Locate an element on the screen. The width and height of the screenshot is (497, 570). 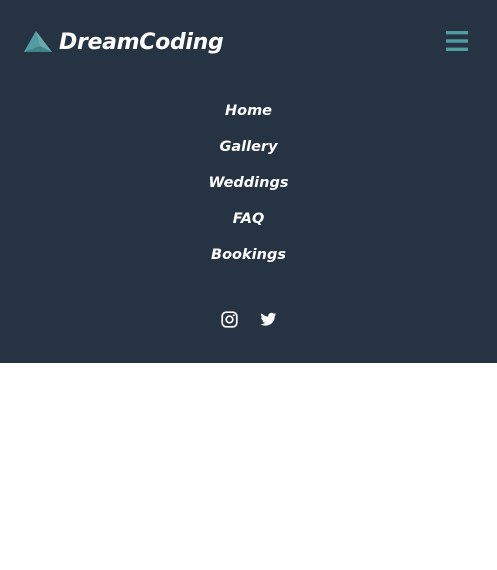
menu-item-bookings: Bookings is located at coordinates (248, 254).